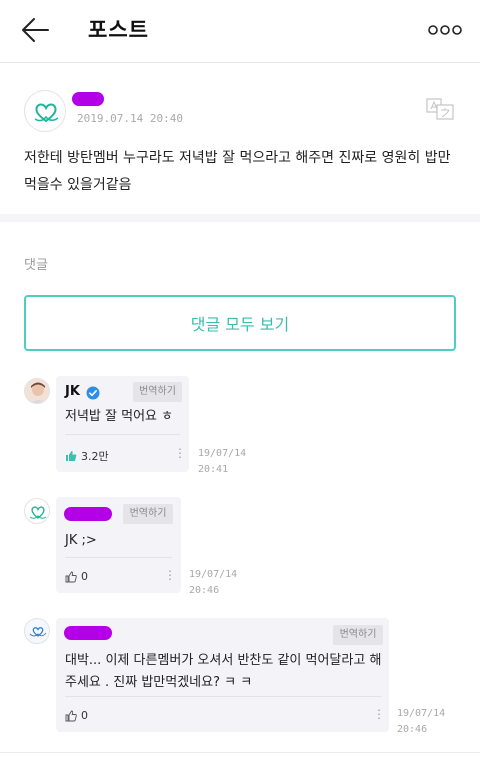 The height and width of the screenshot is (757, 480). Describe the element at coordinates (95, 456) in the screenshot. I see `like-count: 3.2만` at that location.